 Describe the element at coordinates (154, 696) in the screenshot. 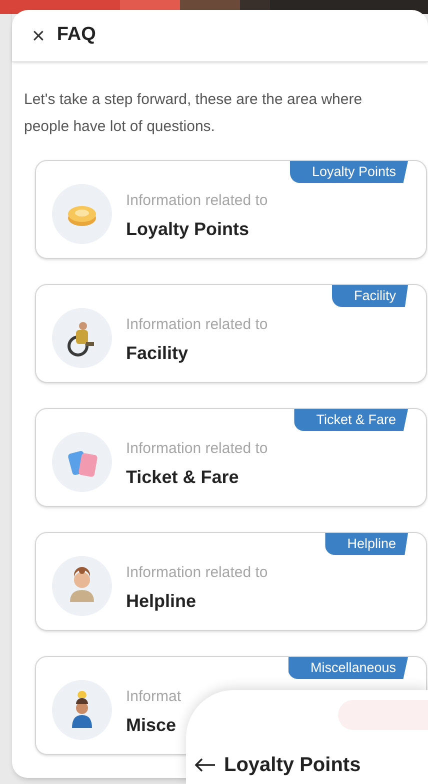

I see `category-subtitle: Informat` at that location.